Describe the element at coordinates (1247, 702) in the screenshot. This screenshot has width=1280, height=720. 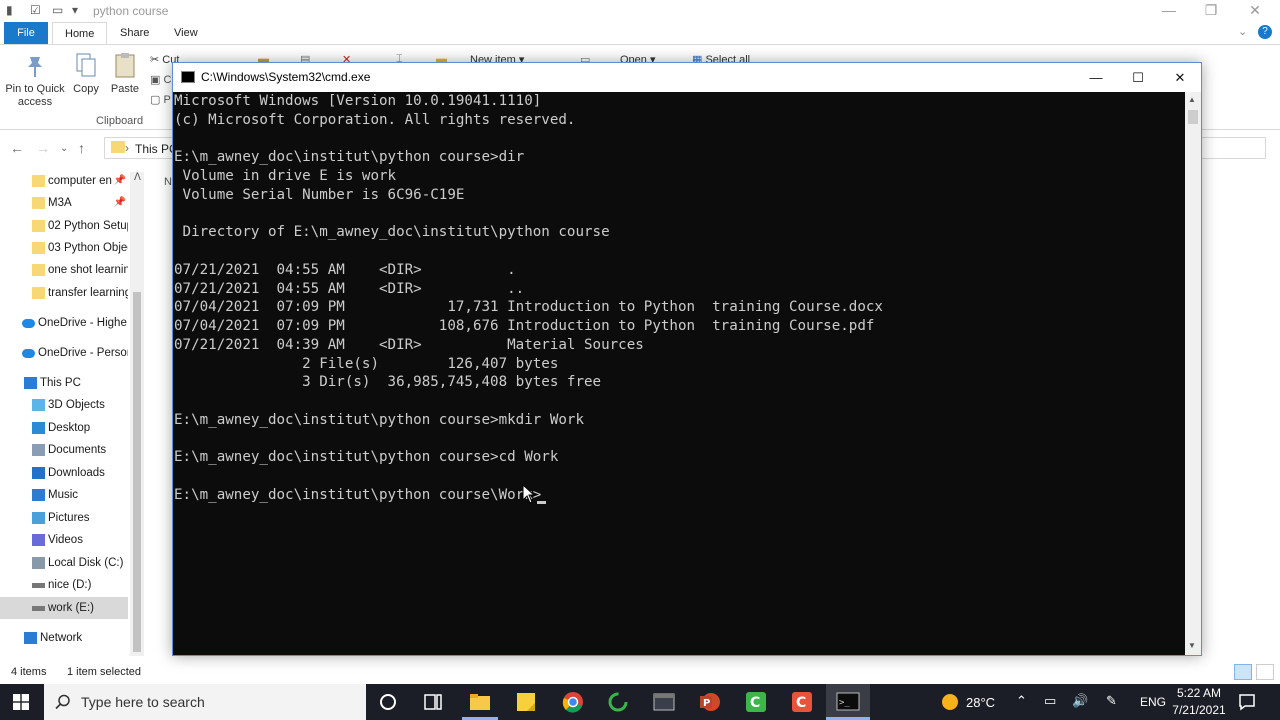
I see `notifications-icon` at that location.